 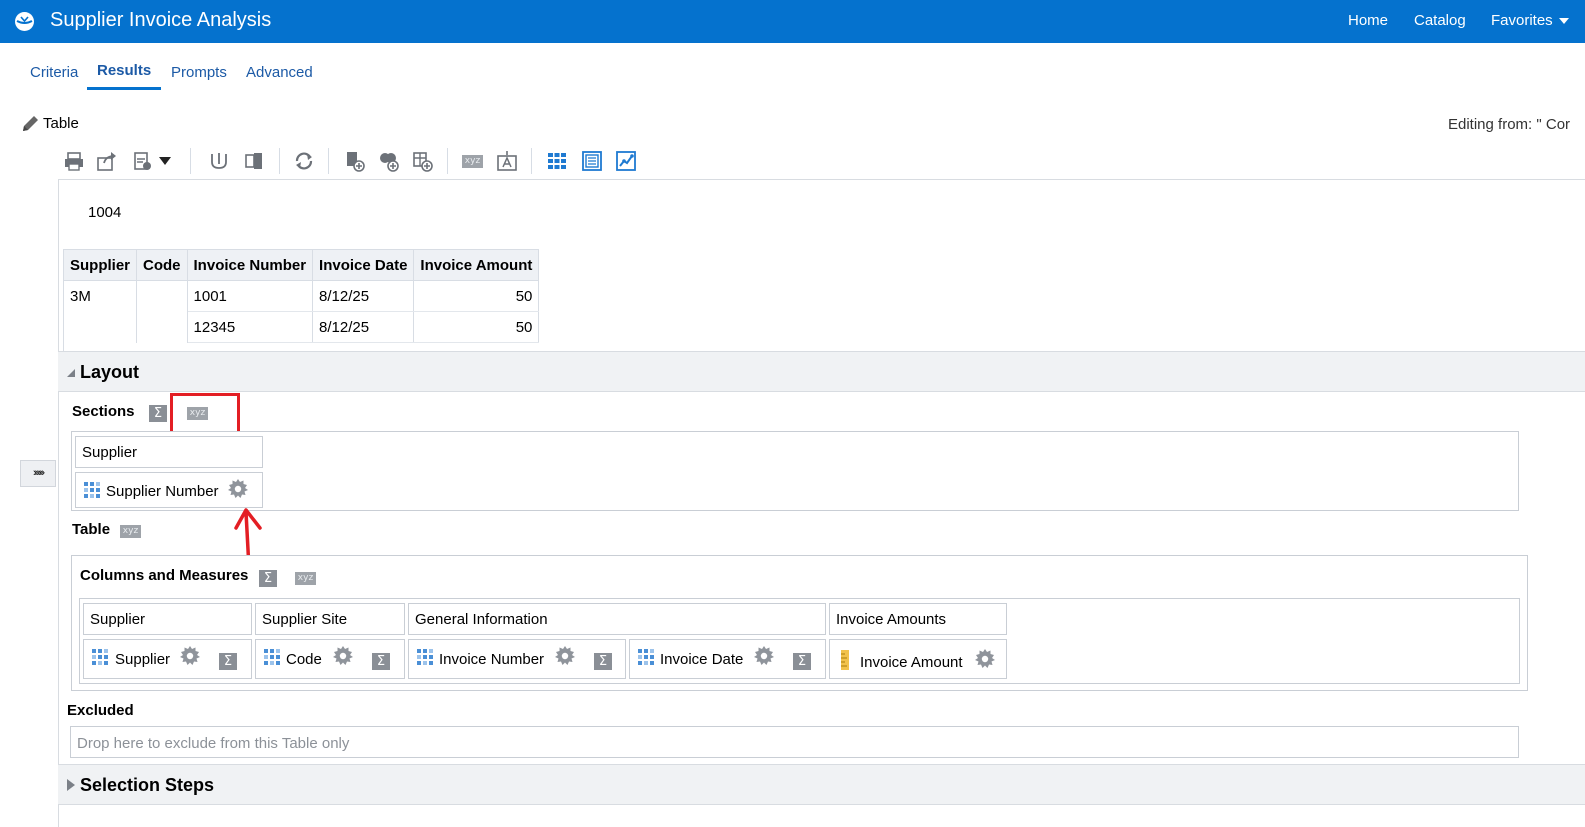 What do you see at coordinates (363, 265) in the screenshot?
I see `column-header: Invoice Date` at bounding box center [363, 265].